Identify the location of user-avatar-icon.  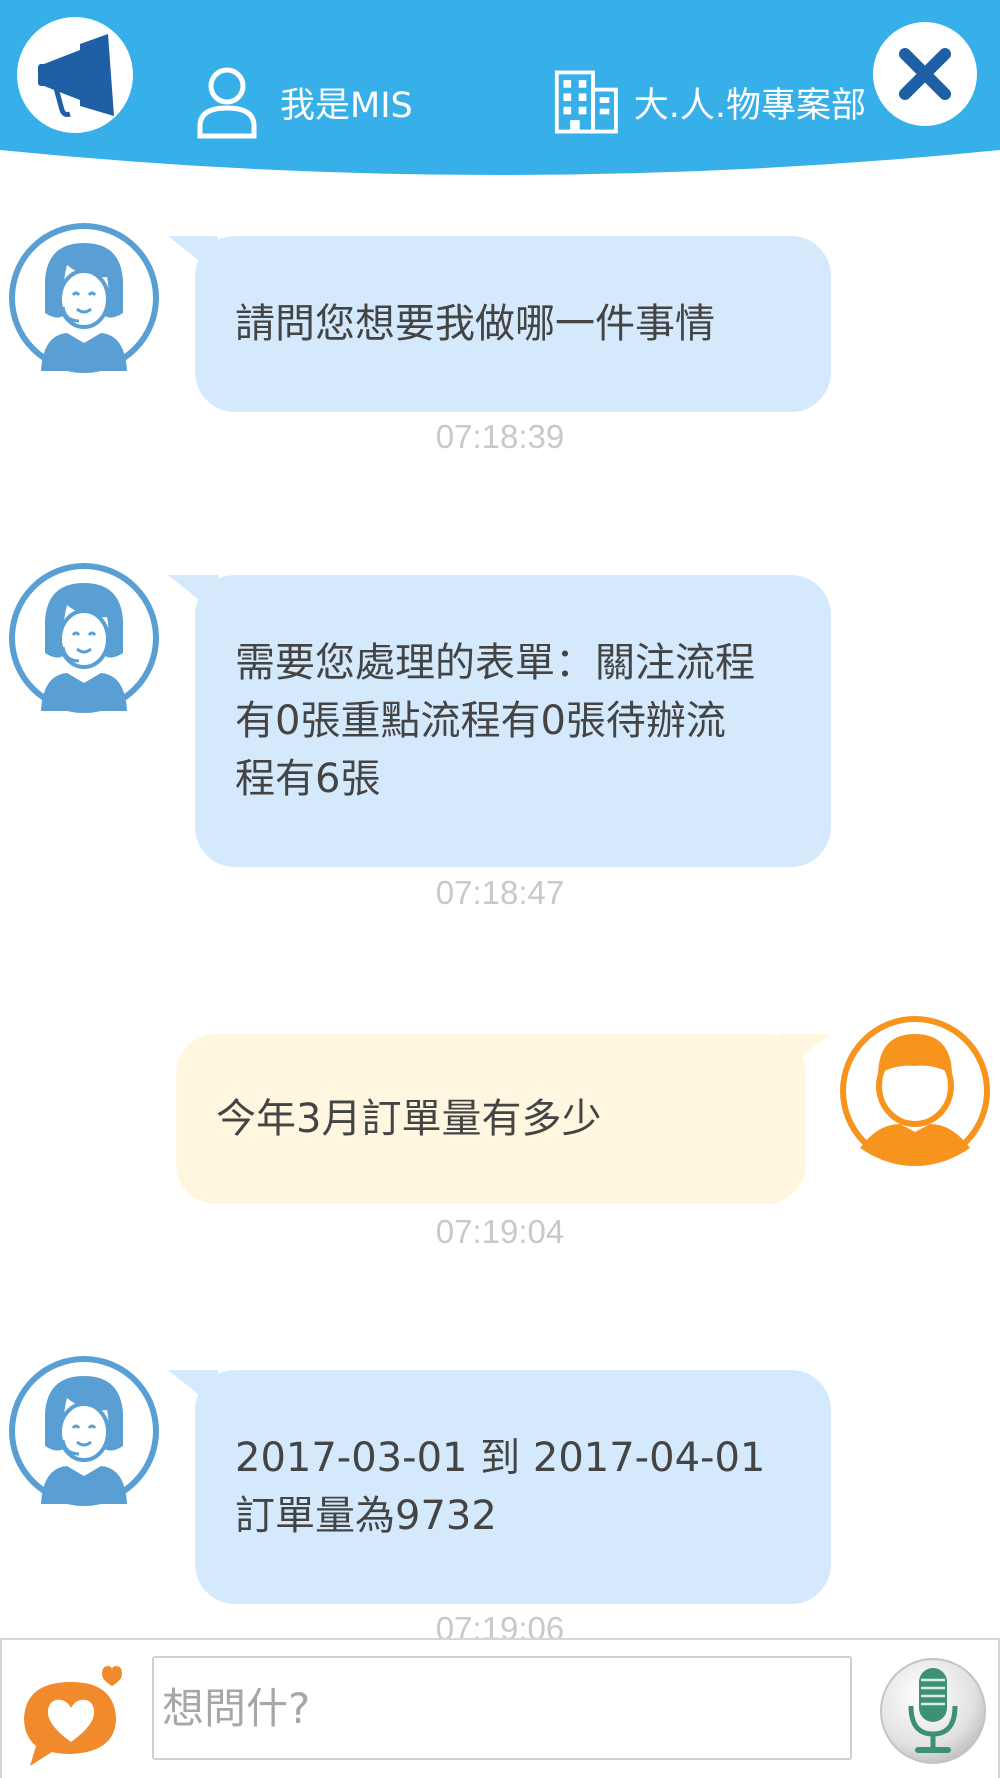
(915, 1091).